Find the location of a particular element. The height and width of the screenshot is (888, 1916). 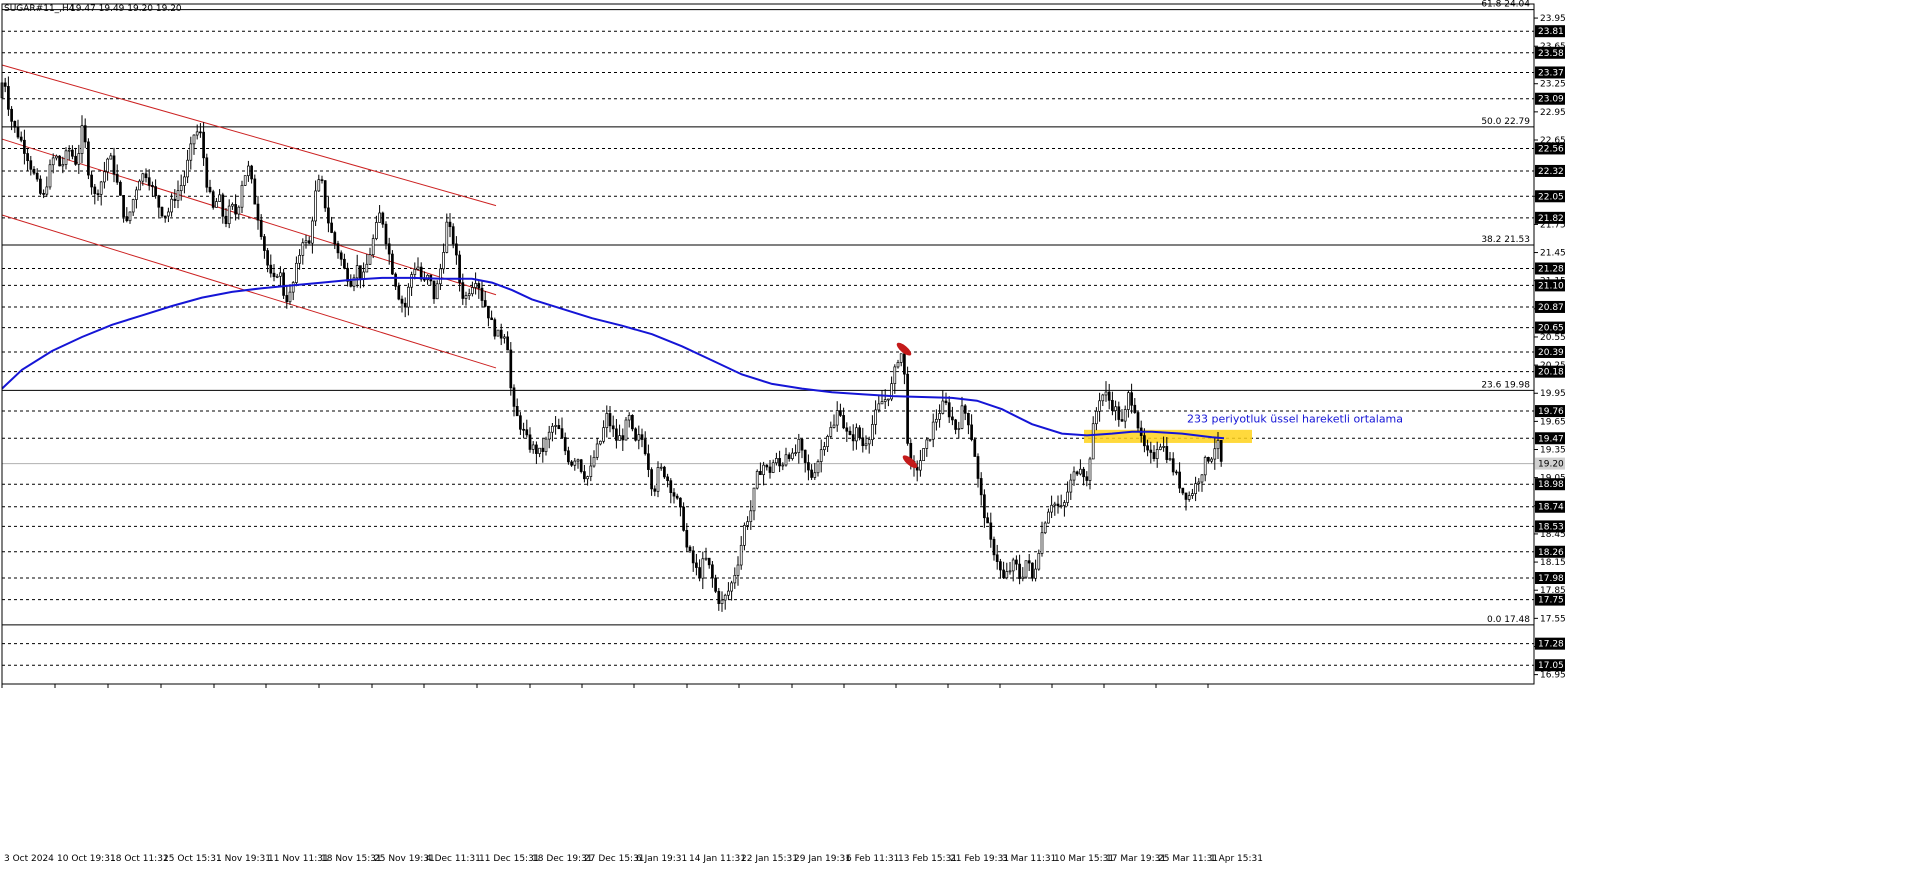

y-tick-label: 21.45 is located at coordinates (1553, 254).